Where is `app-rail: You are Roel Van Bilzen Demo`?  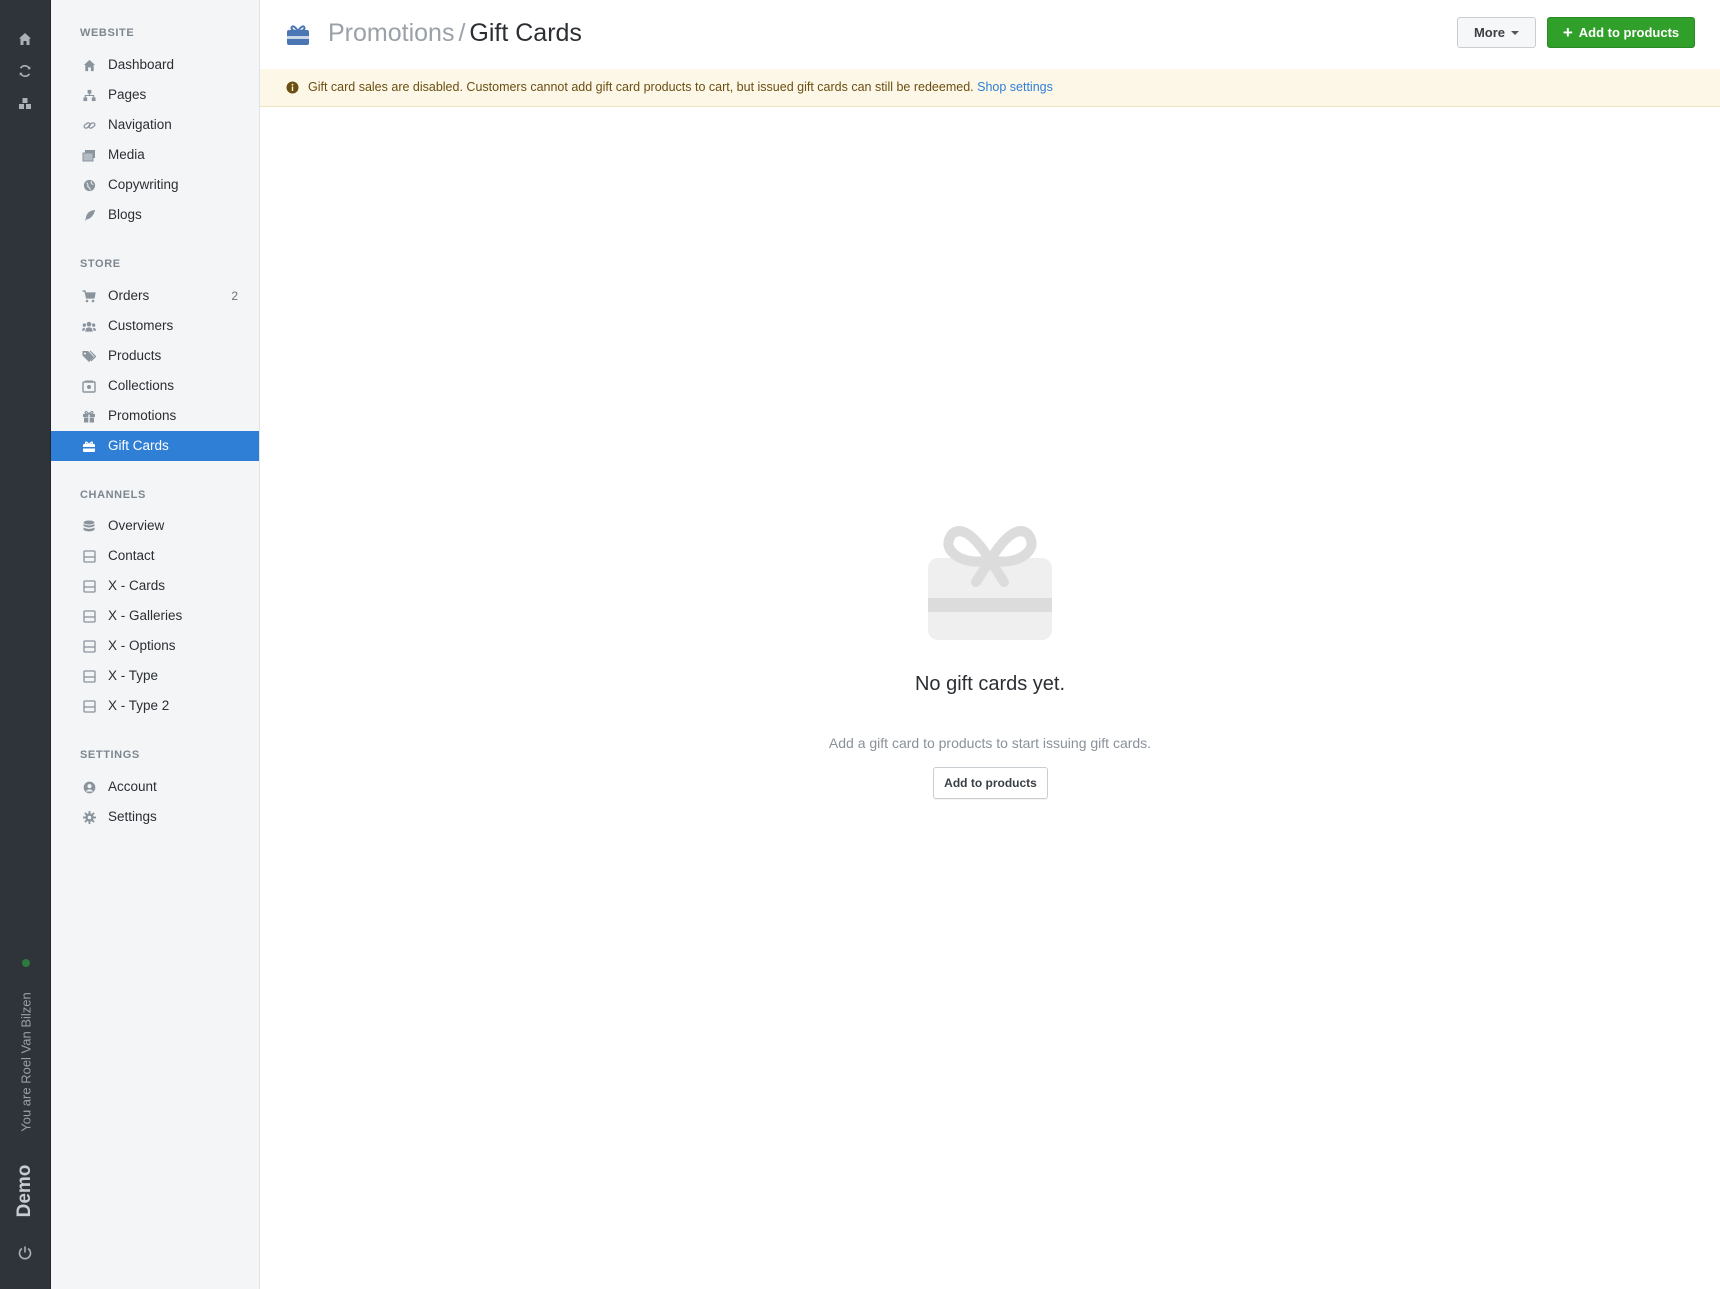 app-rail: You are Roel Van Bilzen Demo is located at coordinates (25, 644).